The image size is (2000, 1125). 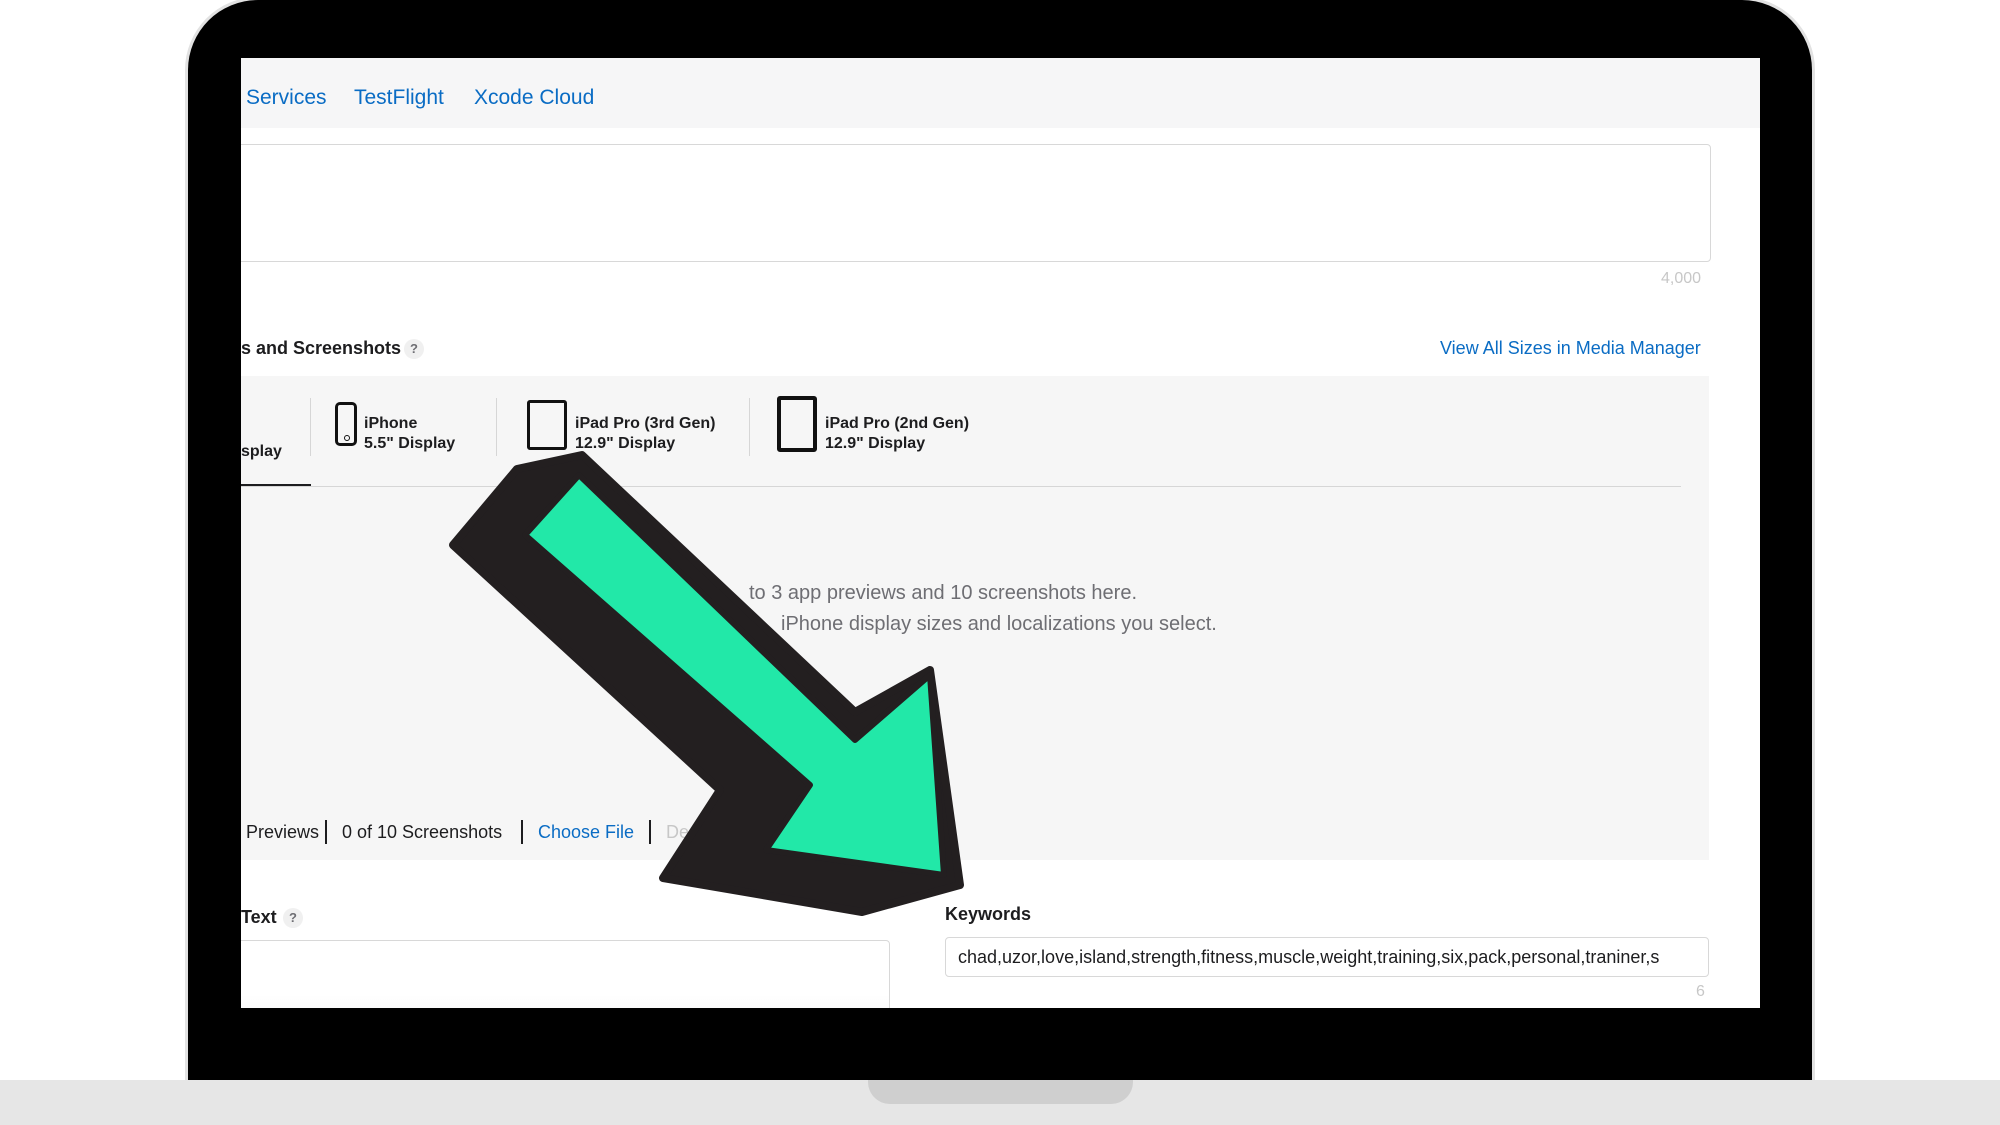 I want to click on green-arrow-overlay, so click(x=706, y=683).